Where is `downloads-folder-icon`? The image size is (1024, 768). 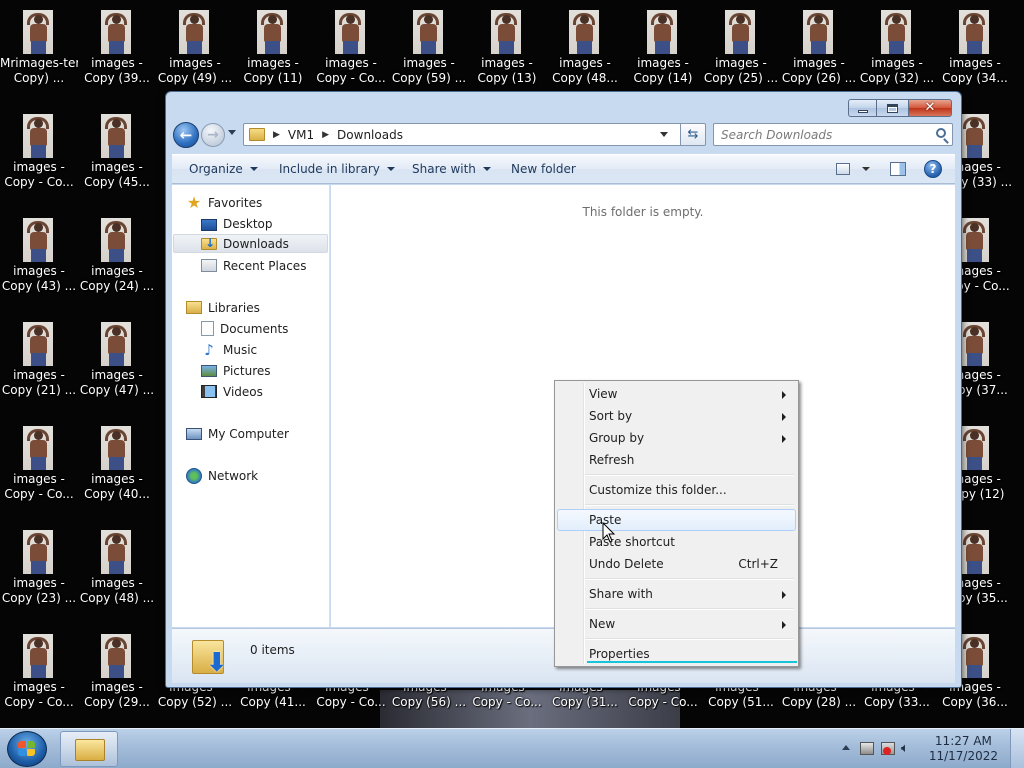
downloads-folder-icon is located at coordinates (209, 243).